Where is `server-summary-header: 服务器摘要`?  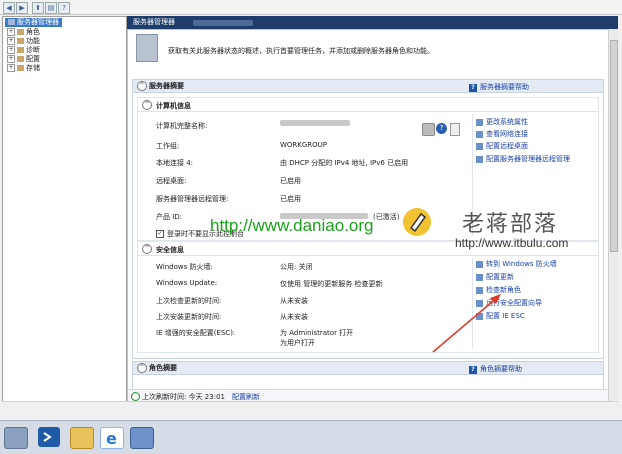
server-summary-header: 服务器摘要 is located at coordinates (368, 86).